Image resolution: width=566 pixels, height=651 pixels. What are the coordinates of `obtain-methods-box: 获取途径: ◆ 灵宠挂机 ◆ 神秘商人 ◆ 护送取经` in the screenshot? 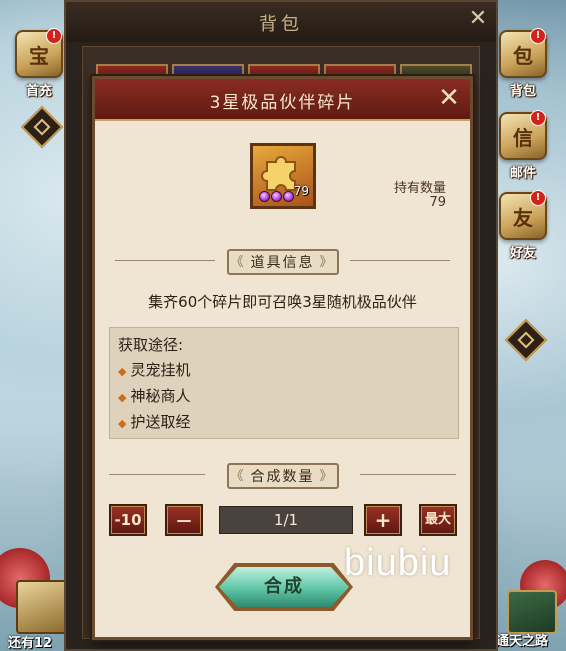 It's located at (284, 383).